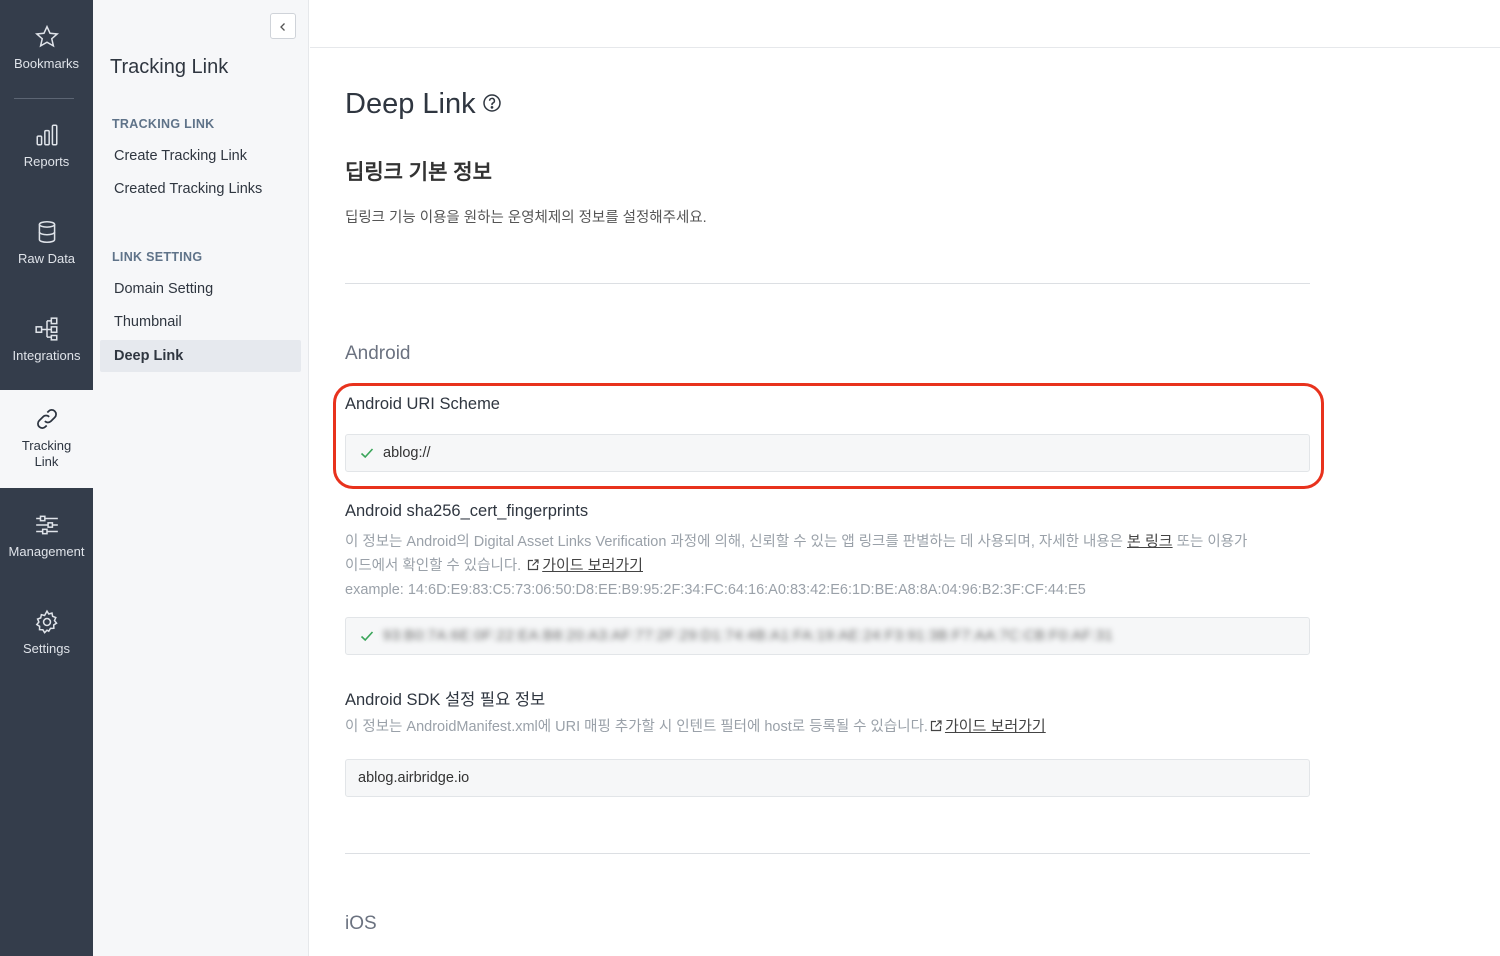 This screenshot has height=956, width=1500. I want to click on rail-label-settings: Settings, so click(46, 648).